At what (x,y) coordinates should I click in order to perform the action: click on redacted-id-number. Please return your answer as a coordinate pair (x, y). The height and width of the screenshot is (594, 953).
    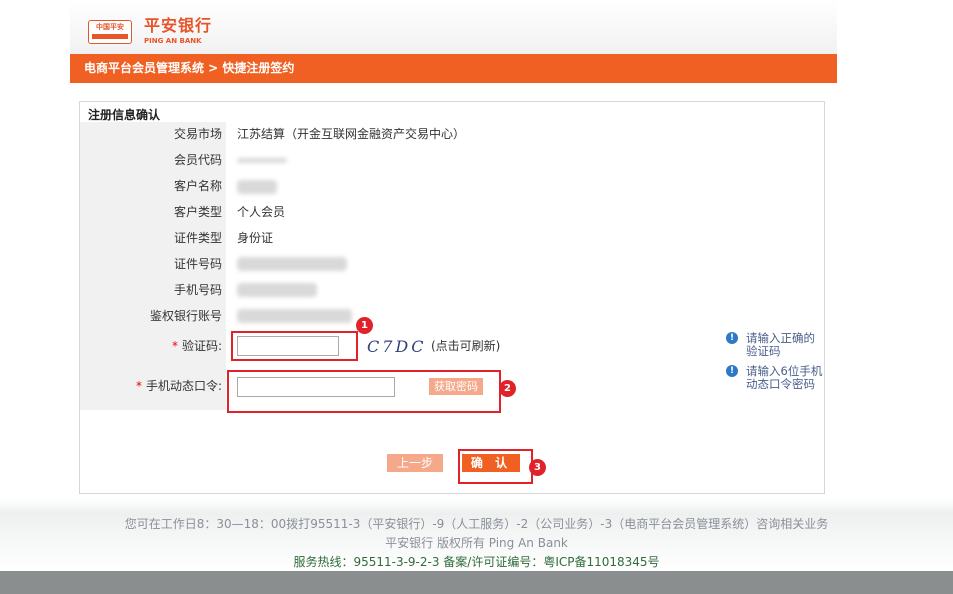
    Looking at the image, I should click on (292, 264).